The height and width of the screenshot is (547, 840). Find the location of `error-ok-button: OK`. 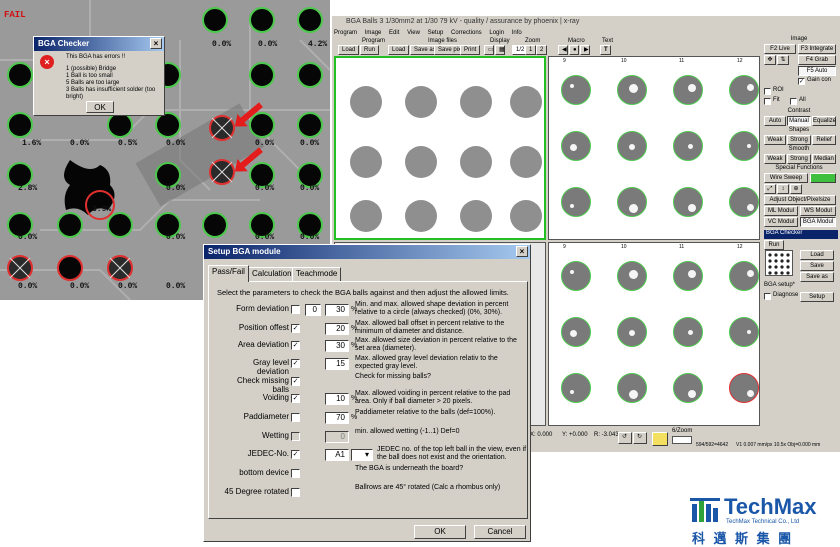

error-ok-button: OK is located at coordinates (100, 107).